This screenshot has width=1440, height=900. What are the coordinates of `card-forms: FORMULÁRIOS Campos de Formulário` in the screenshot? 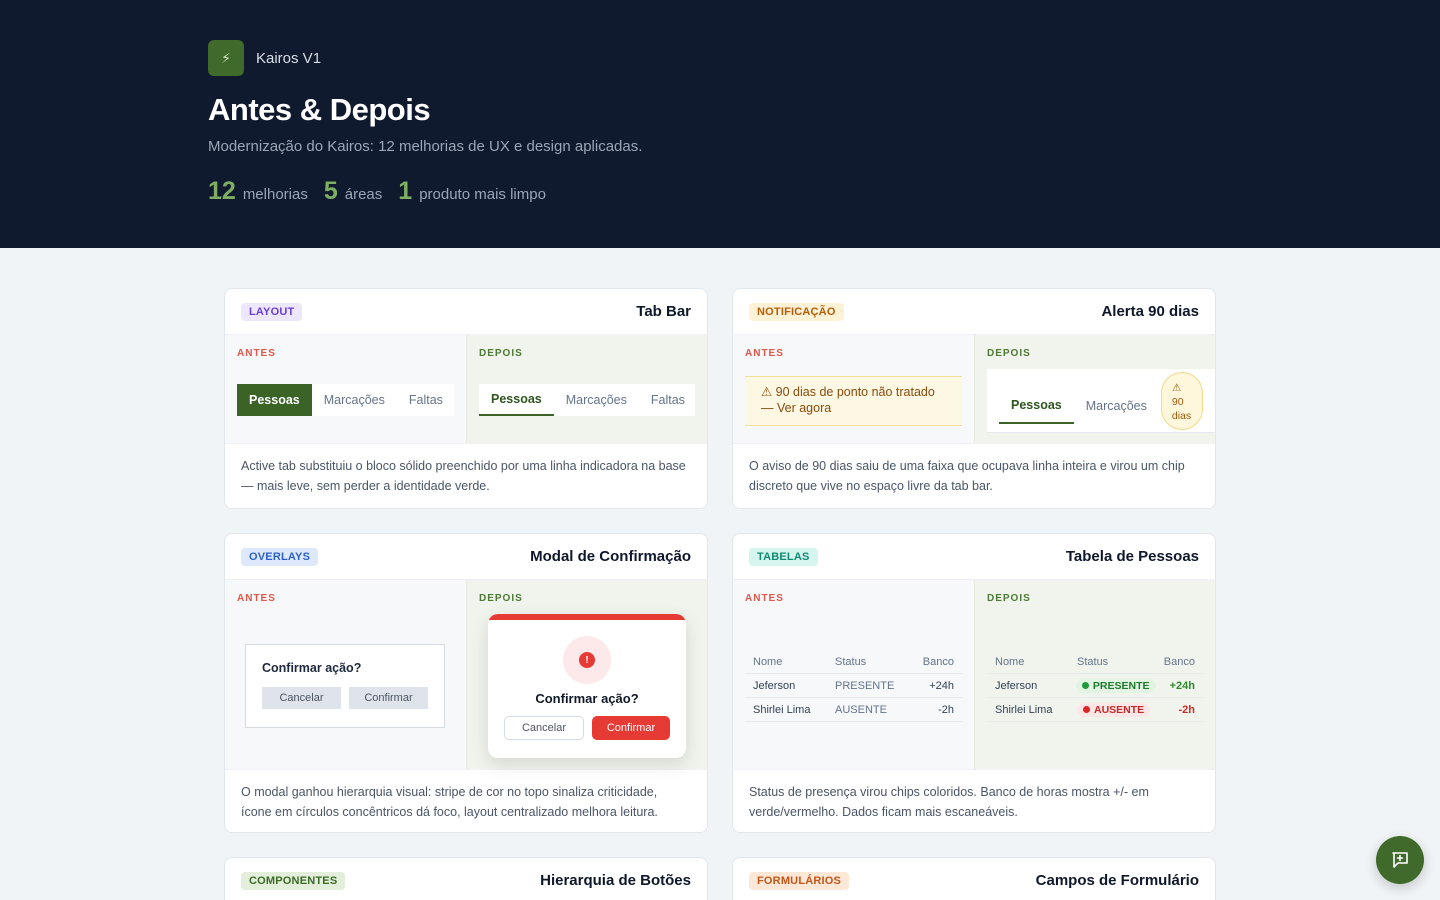 It's located at (974, 878).